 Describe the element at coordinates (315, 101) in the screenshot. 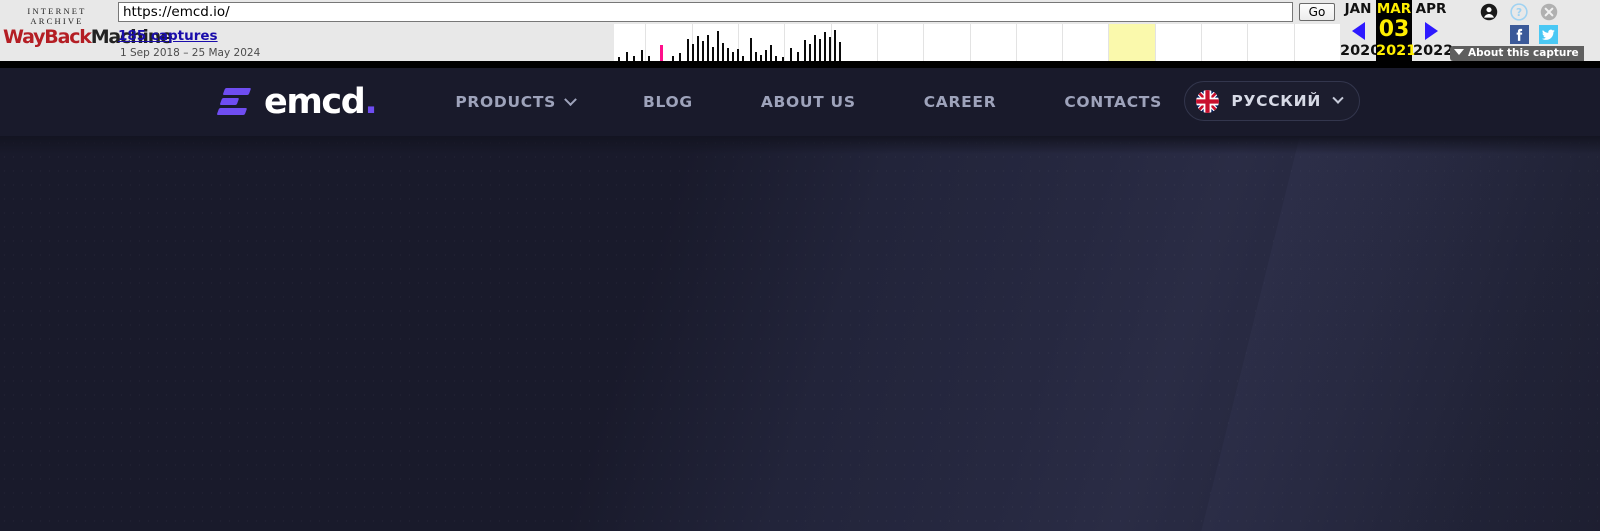

I see `brand-text: emcd` at that location.